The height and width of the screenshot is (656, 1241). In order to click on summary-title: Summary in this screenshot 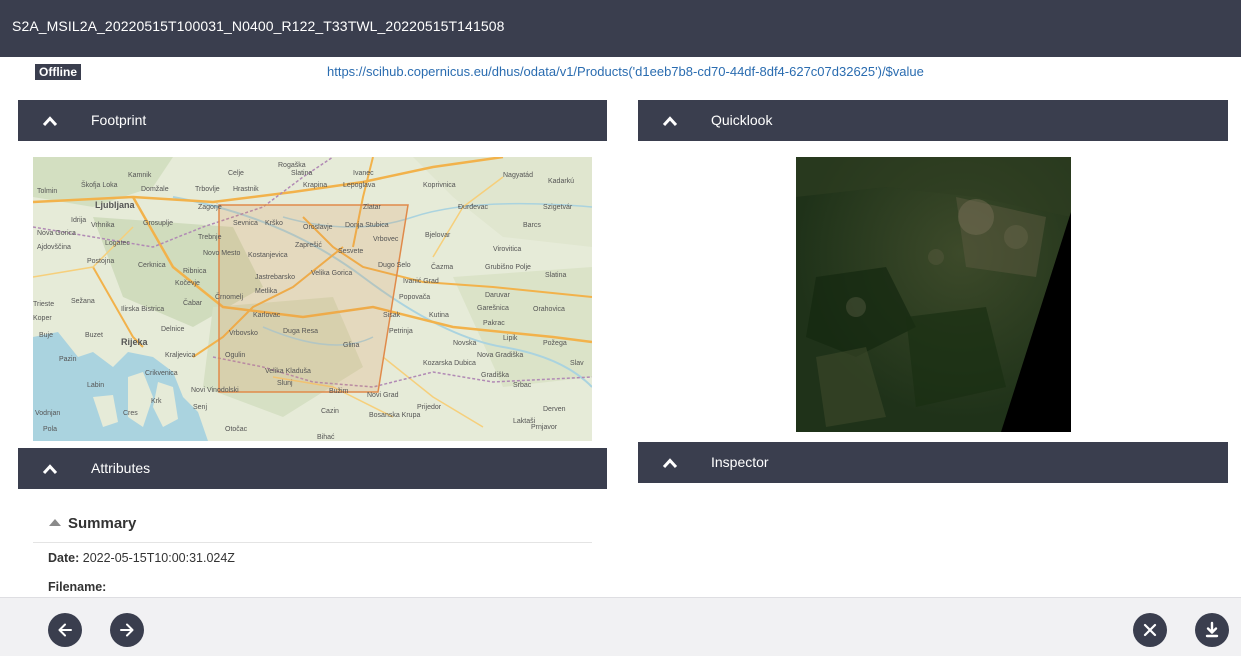, I will do `click(102, 523)`.